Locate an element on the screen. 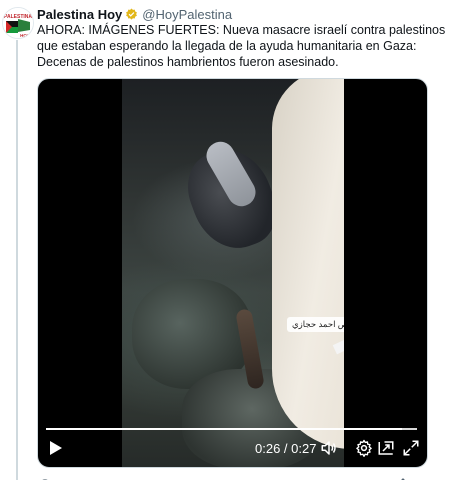 This screenshot has width=454, height=480. avatar-image: PALESTINA HOY is located at coordinates (18, 23).